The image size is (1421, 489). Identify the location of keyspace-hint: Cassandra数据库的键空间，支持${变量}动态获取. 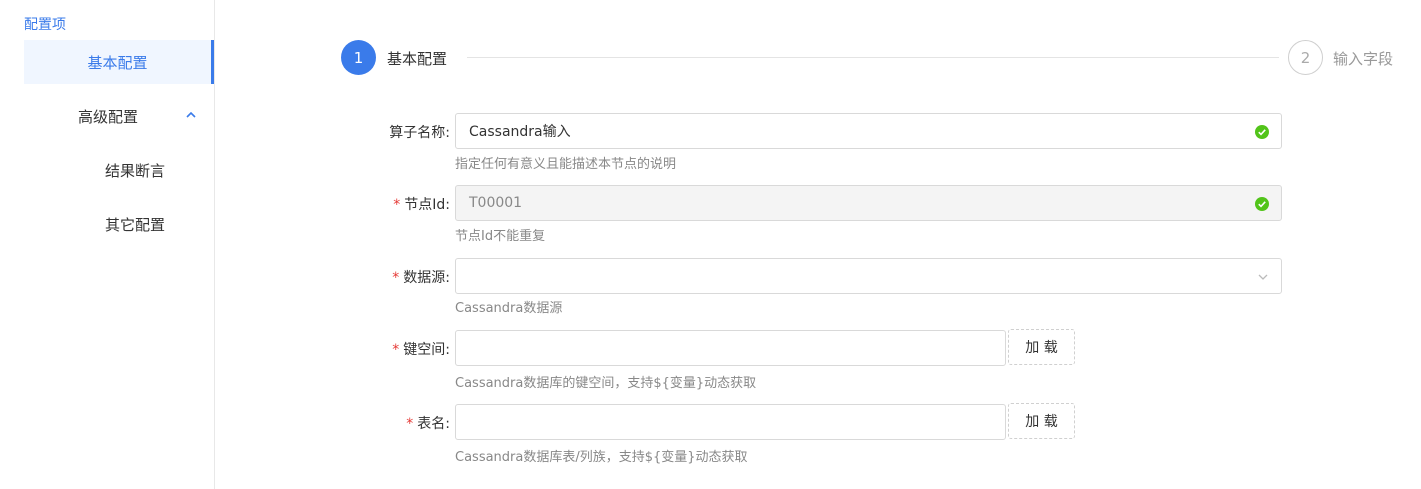
(606, 383).